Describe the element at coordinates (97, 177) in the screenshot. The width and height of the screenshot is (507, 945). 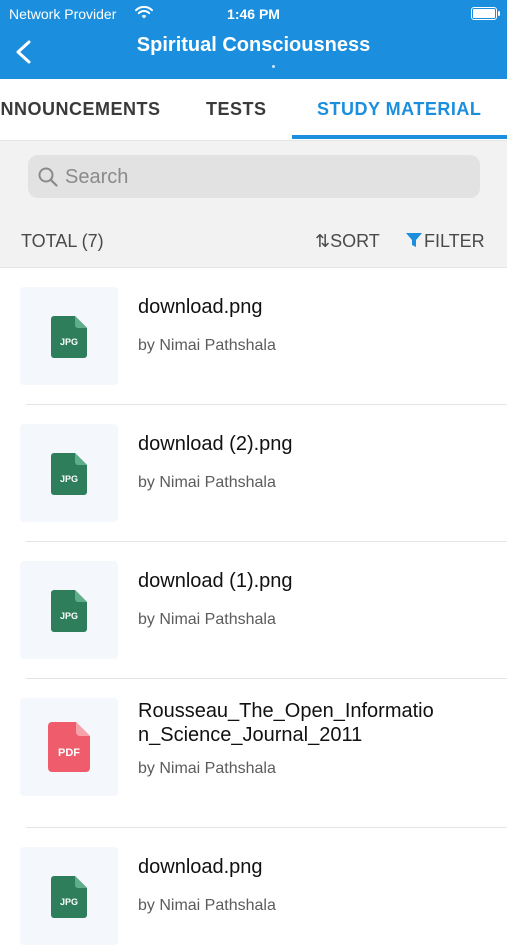
I see `search-placeholder: Search` at that location.